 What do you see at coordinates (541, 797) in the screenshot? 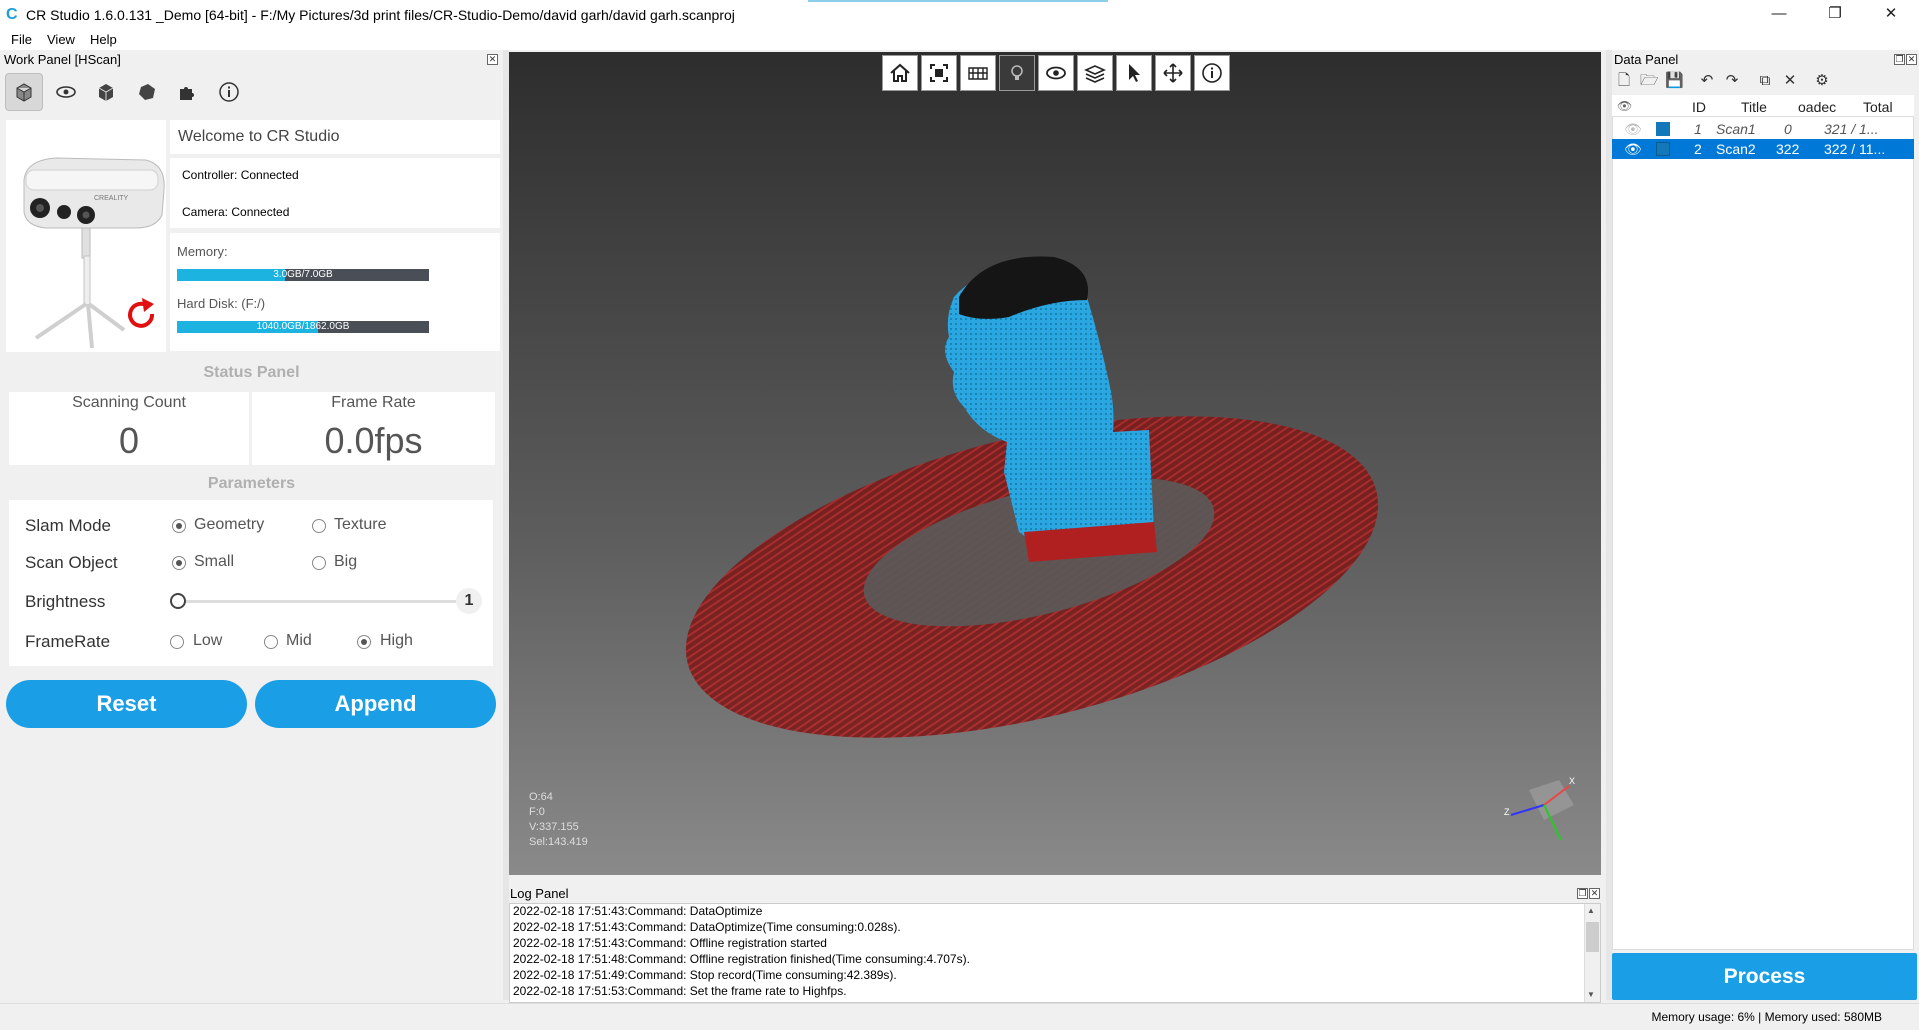
I see `stat-o: O:64` at bounding box center [541, 797].